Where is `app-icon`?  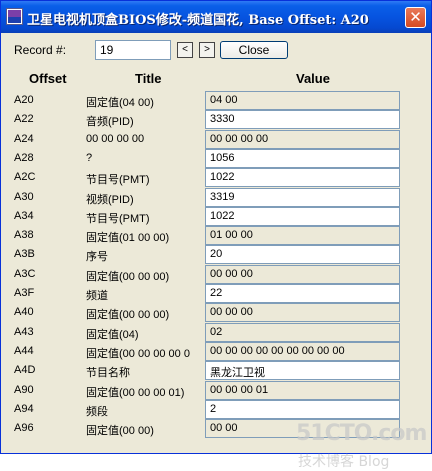
app-icon is located at coordinates (14, 16).